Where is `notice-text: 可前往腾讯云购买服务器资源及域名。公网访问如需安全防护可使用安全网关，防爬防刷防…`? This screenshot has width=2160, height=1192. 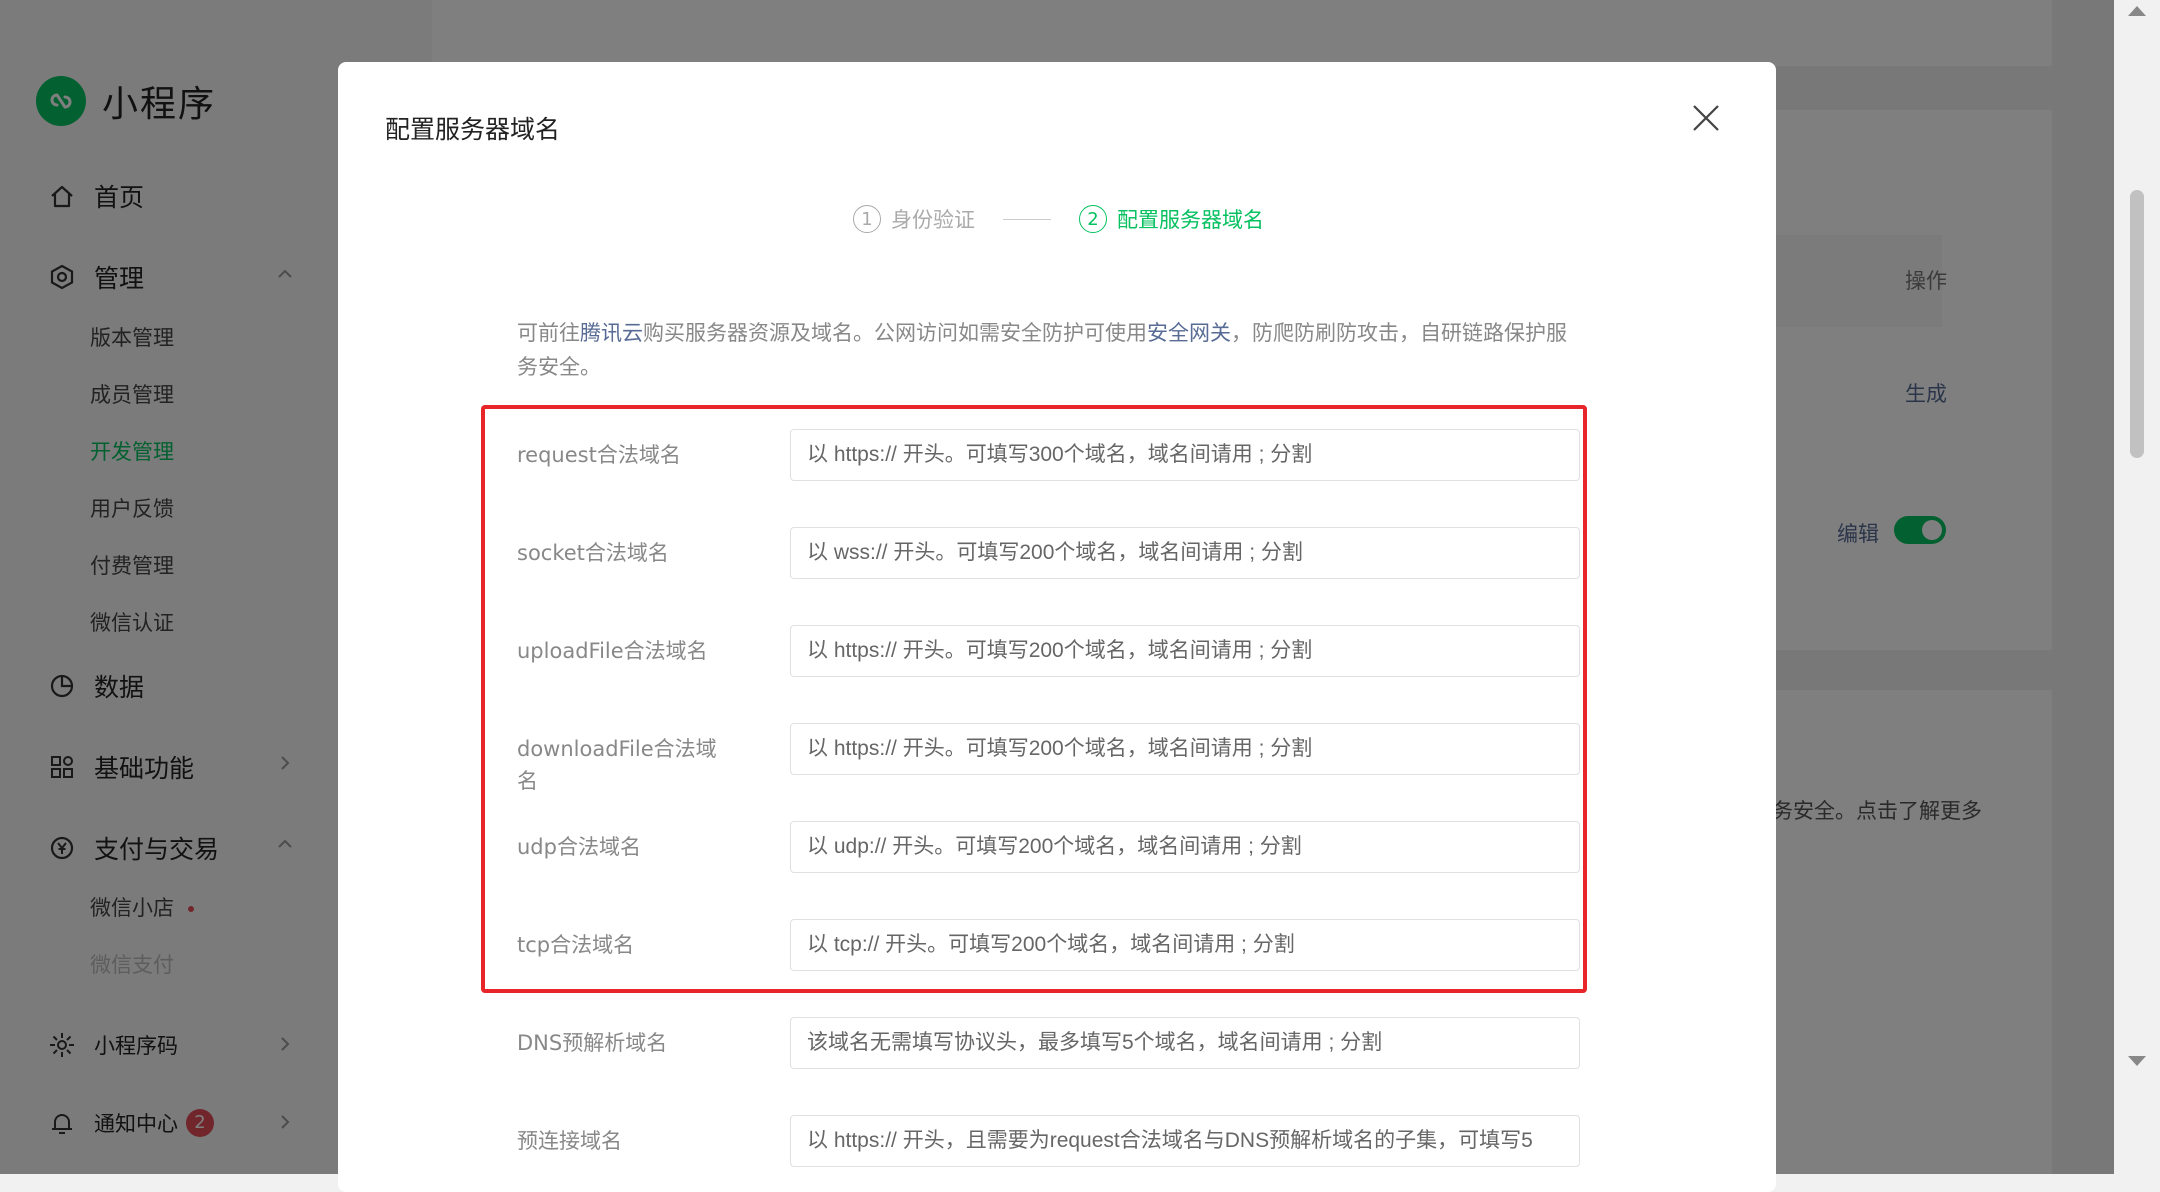 notice-text: 可前往腾讯云购买服务器资源及域名。公网访问如需安全防护可使用安全网关，防爬防刷防… is located at coordinates (1047, 350).